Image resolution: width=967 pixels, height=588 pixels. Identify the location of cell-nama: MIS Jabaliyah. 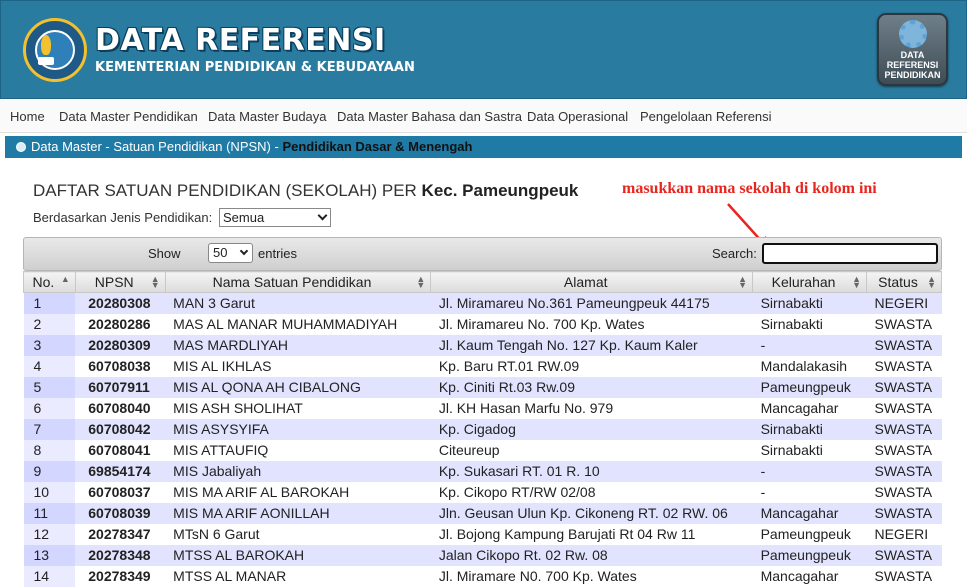
(298, 471).